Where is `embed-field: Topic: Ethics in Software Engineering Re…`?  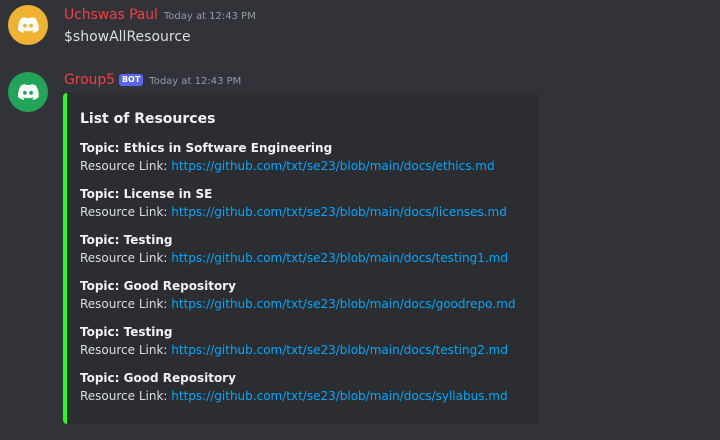
embed-field: Topic: Ethics in Software Engineering Re… is located at coordinates (305, 157).